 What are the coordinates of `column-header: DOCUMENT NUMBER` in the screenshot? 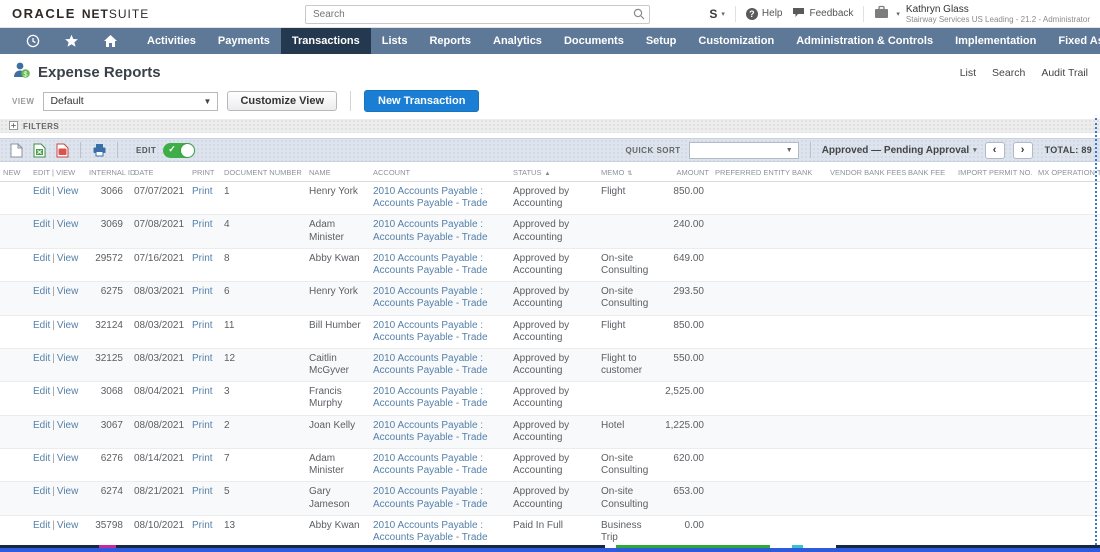 It's located at (263, 173).